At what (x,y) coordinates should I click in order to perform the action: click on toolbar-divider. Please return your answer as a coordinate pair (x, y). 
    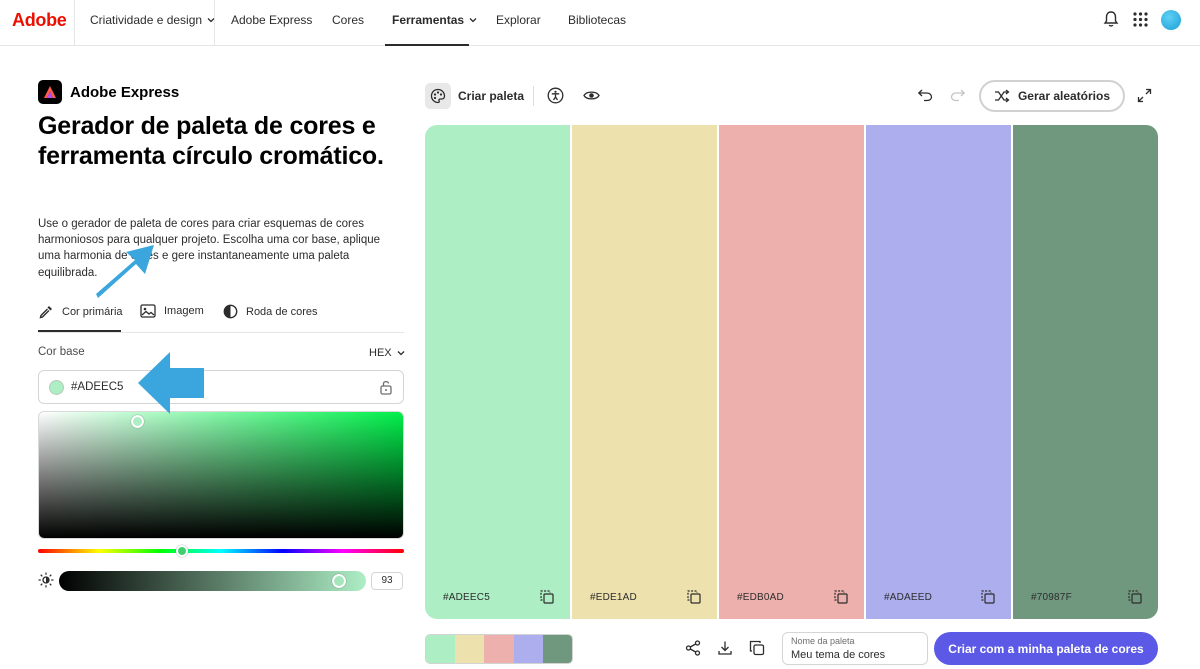
    Looking at the image, I should click on (533, 96).